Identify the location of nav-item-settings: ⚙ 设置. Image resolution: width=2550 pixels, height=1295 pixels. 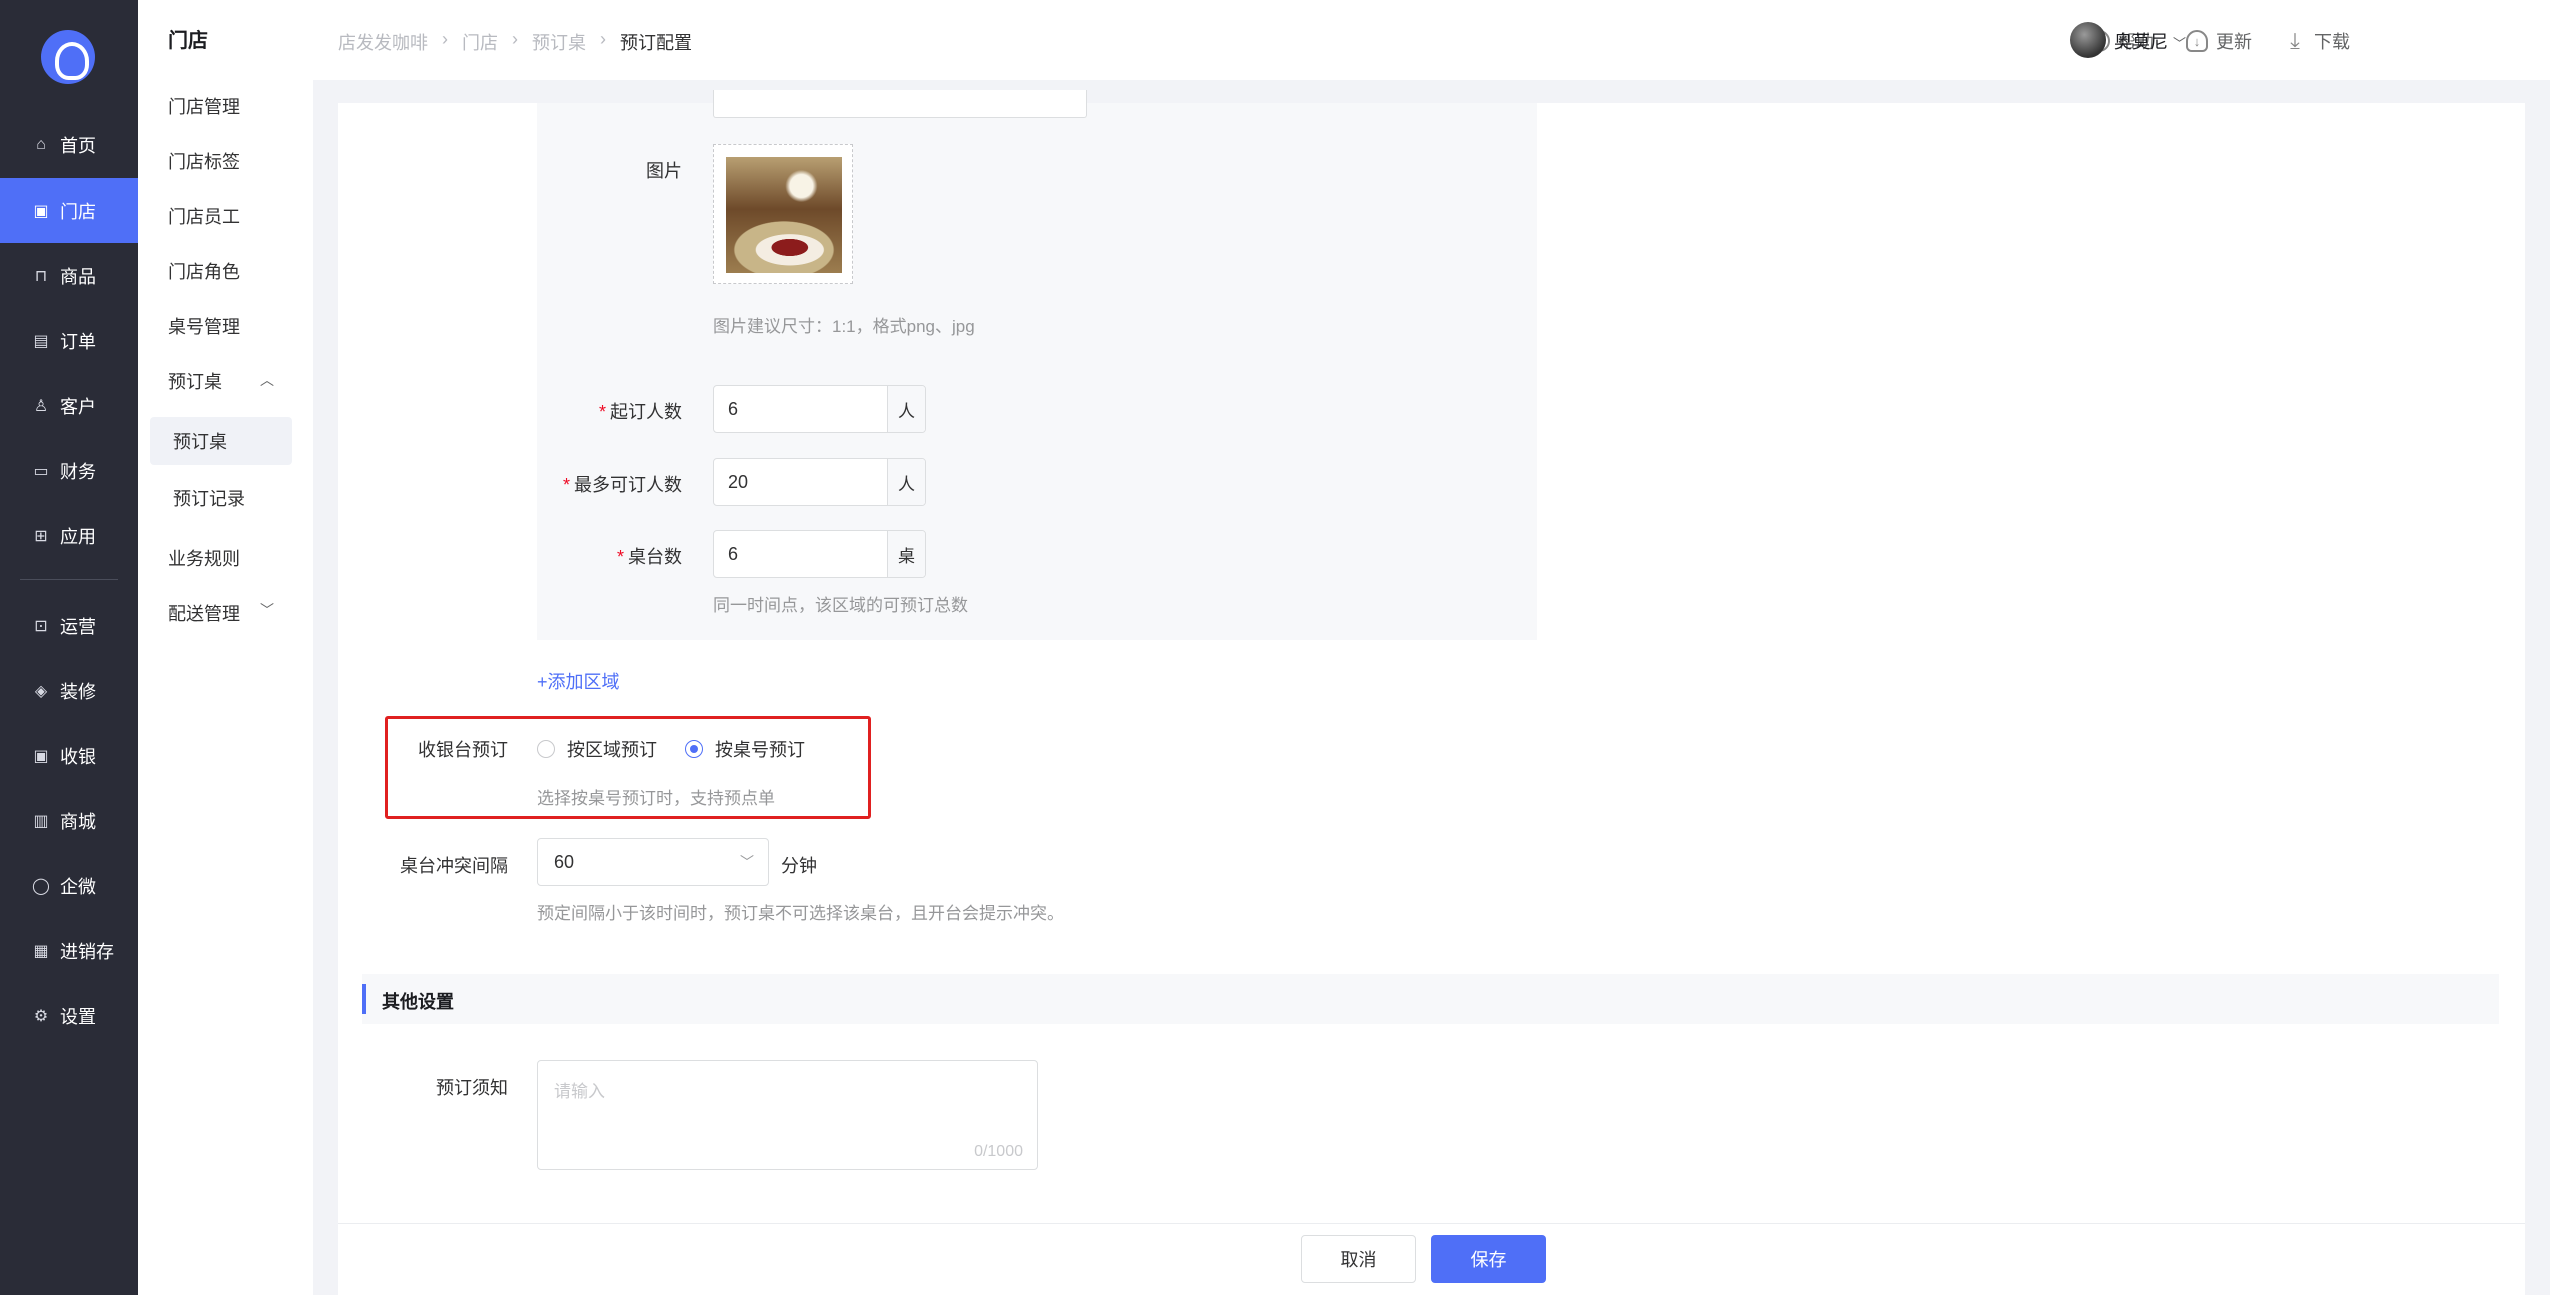
(69, 1015).